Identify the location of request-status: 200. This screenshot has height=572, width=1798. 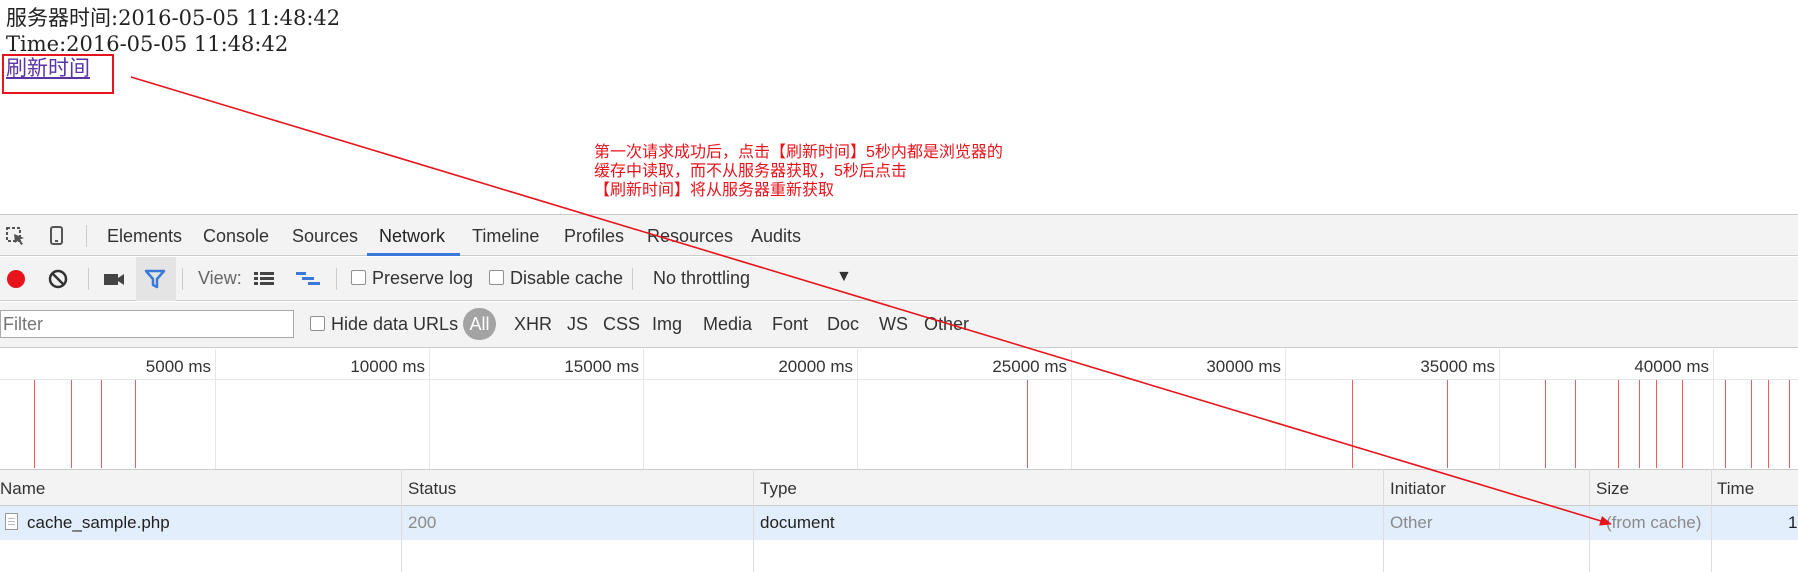
(422, 522).